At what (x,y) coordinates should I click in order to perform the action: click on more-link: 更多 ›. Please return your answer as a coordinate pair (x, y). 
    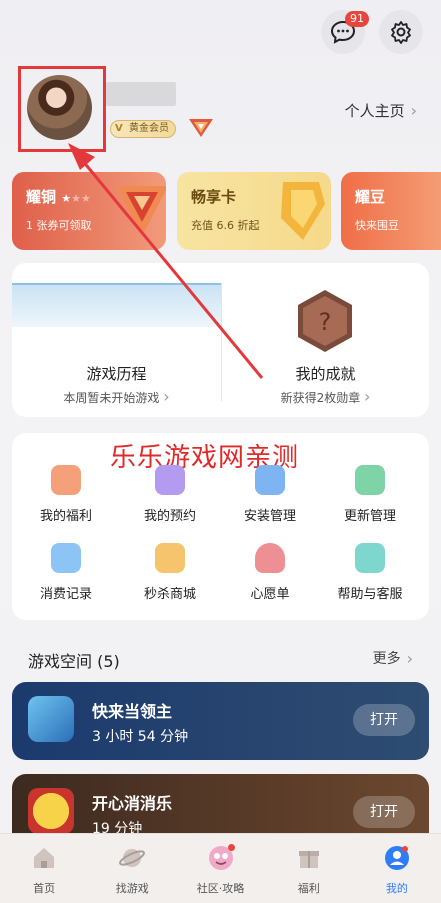
    Looking at the image, I should click on (393, 658).